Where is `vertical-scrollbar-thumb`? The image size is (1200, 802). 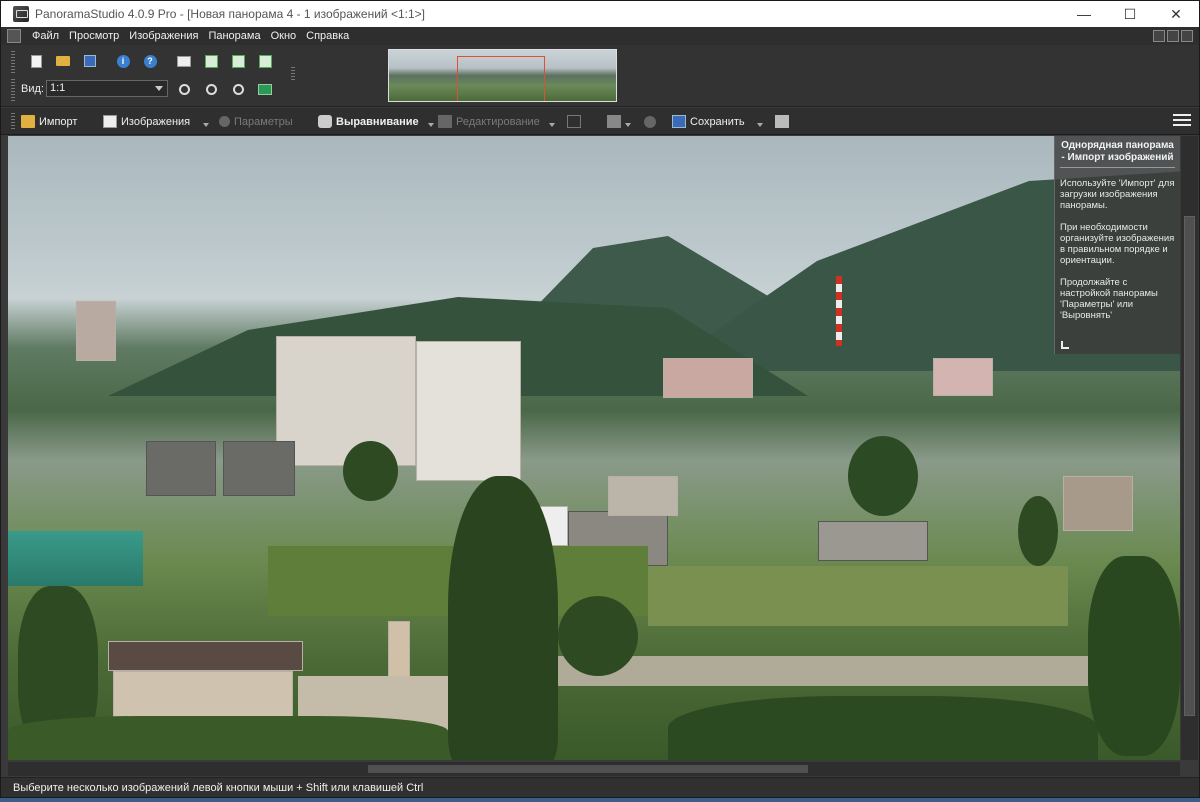 vertical-scrollbar-thumb is located at coordinates (1189, 466).